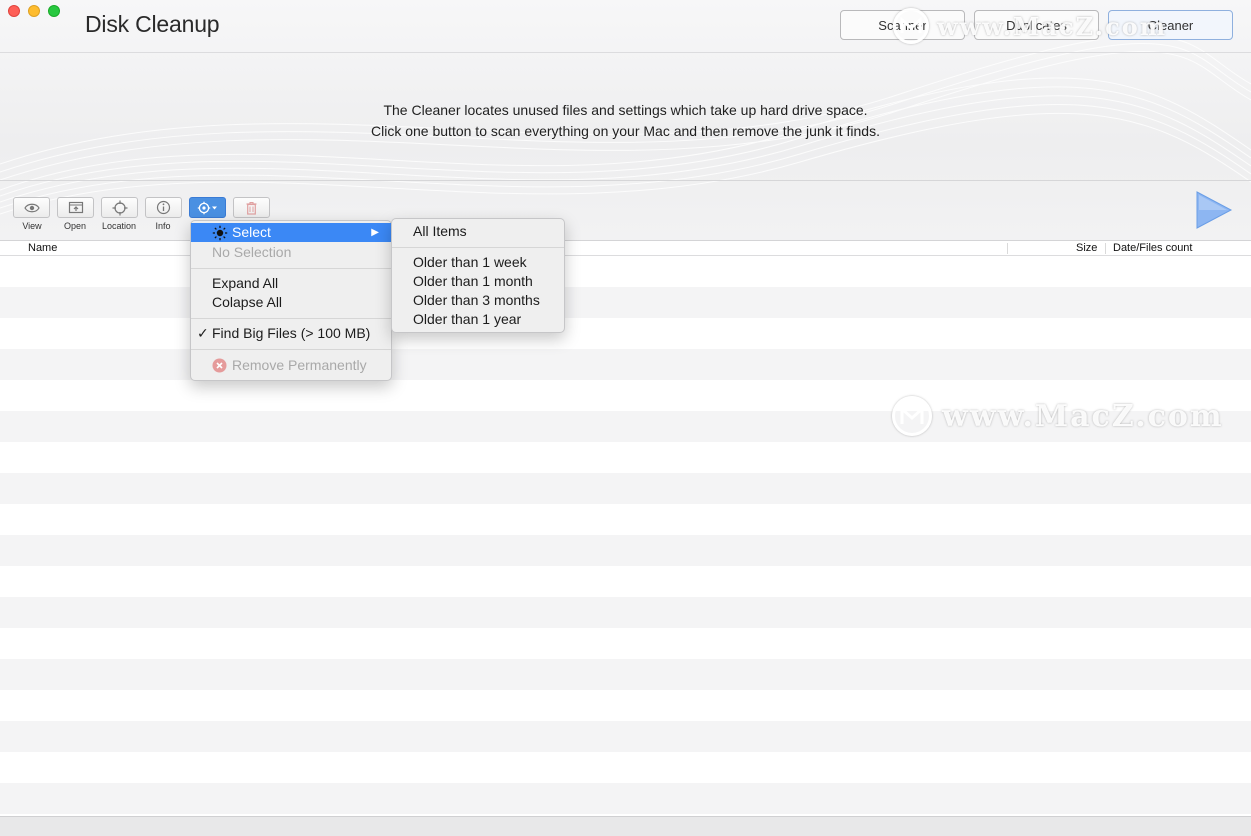  I want to click on submenu-item-older-than-1-month: Older than 1 month, so click(478, 281).